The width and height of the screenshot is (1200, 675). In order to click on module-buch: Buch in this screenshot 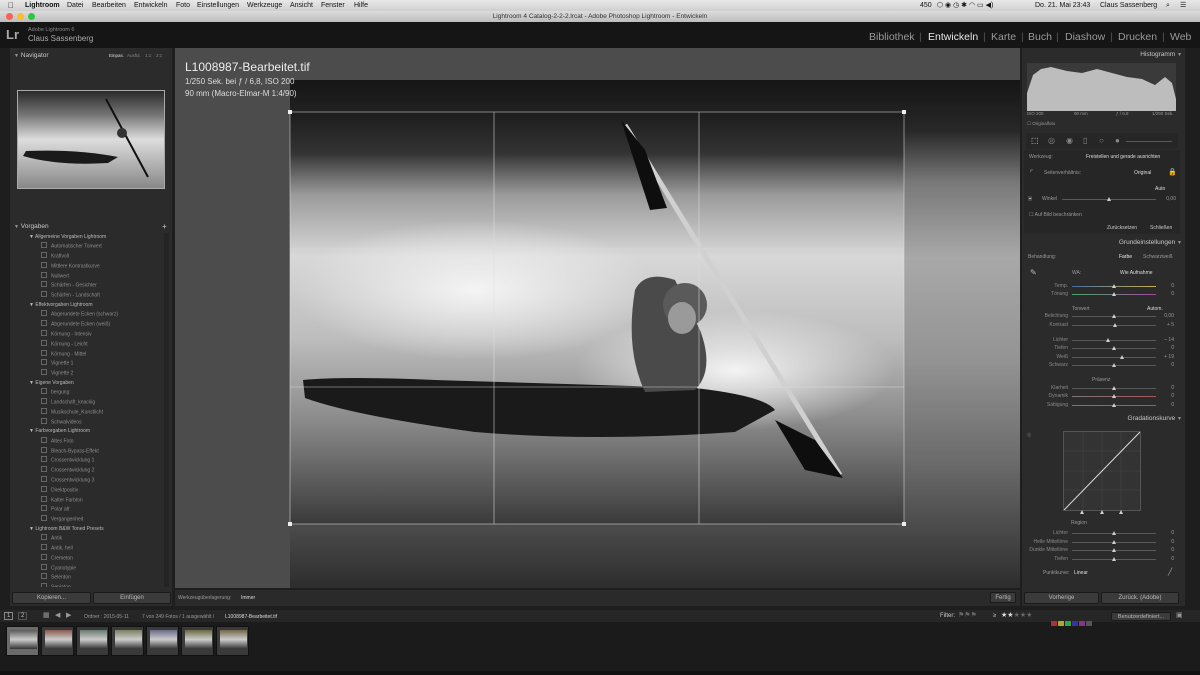, I will do `click(1040, 37)`.